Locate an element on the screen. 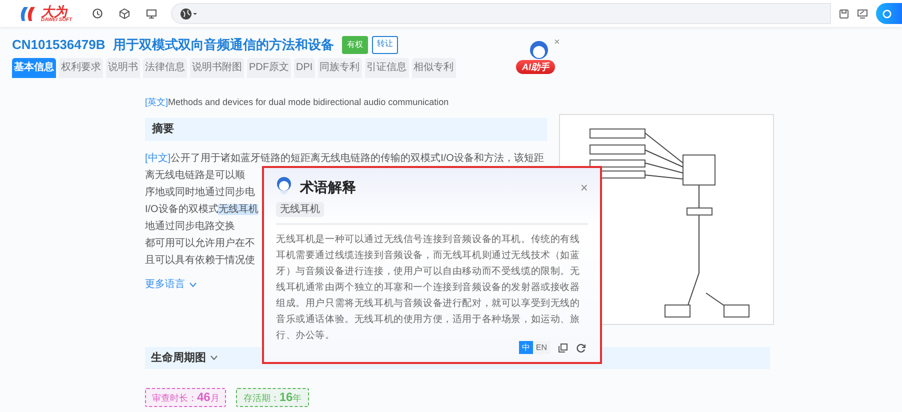 This screenshot has height=412, width=902. english-title: [英文]Methods and devices for dual mode bidirectional audio communication is located at coordinates (297, 102).